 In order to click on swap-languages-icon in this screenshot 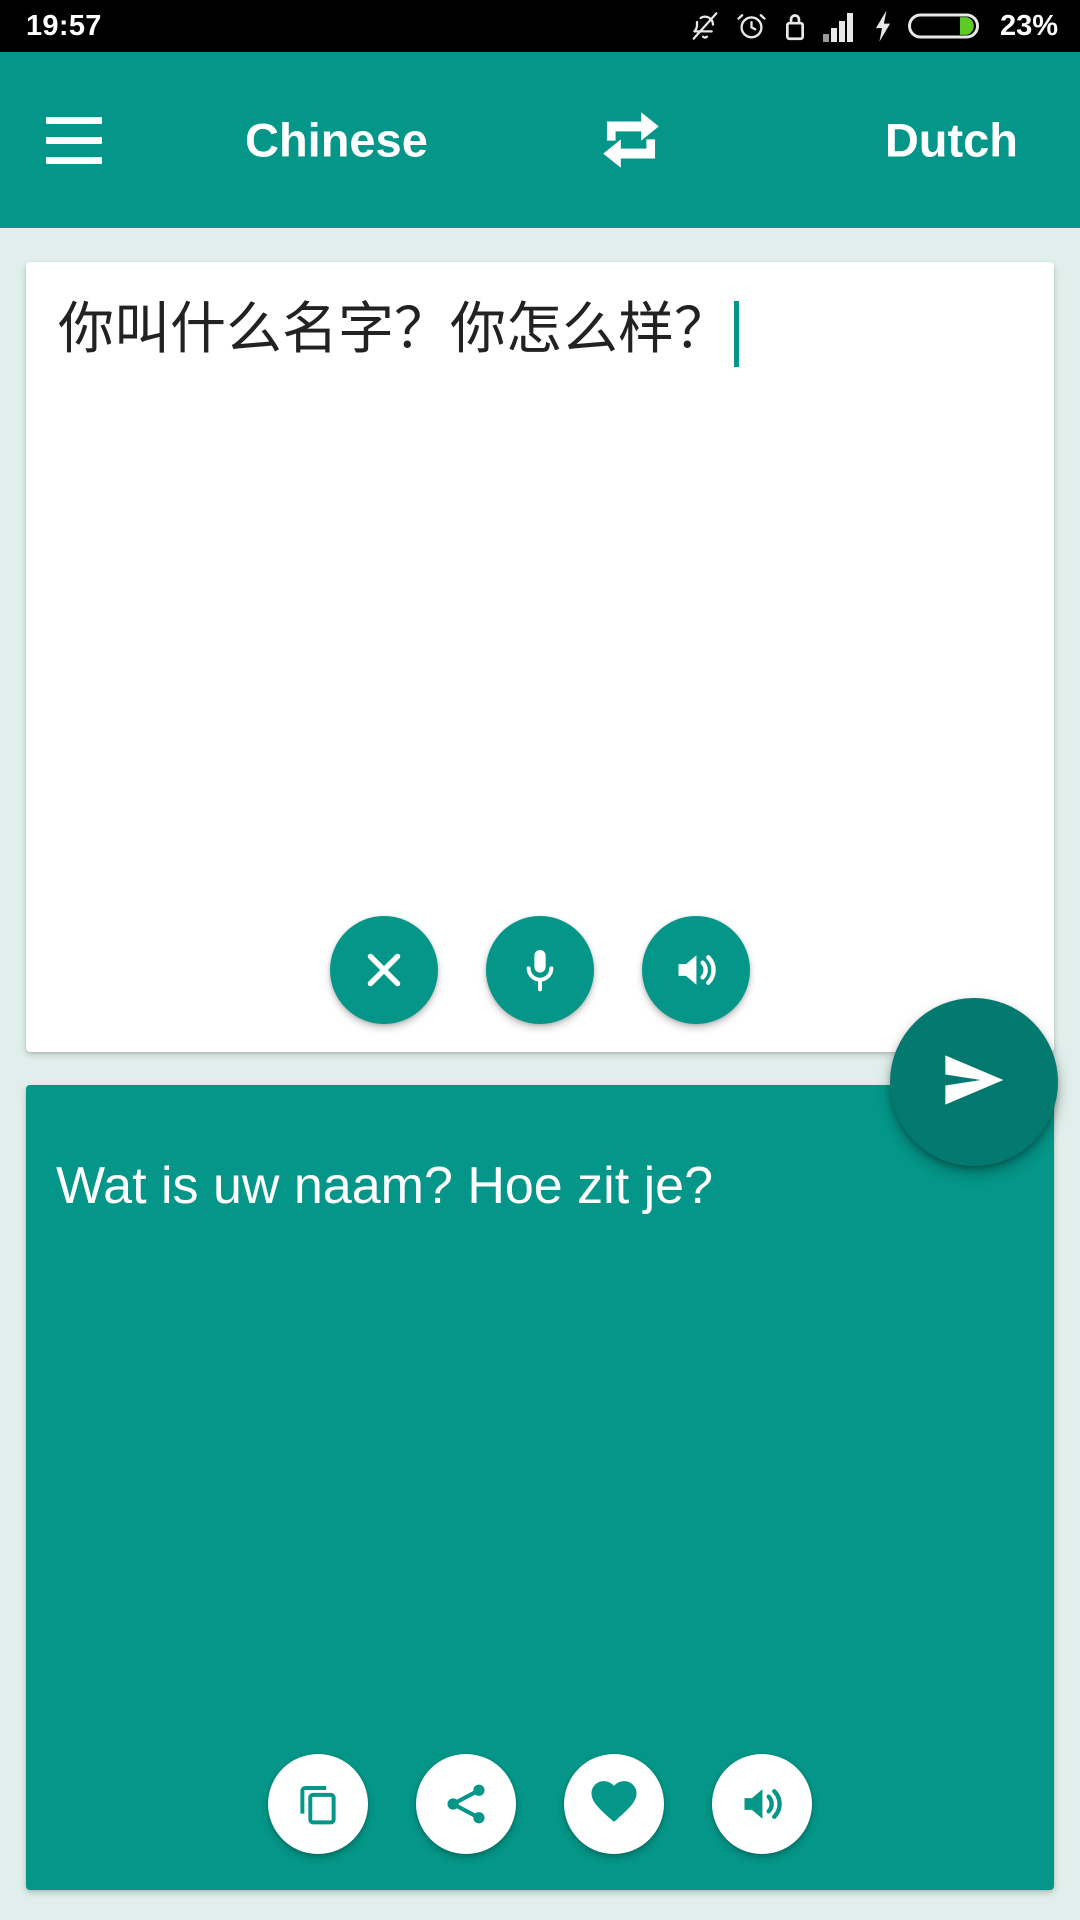, I will do `click(631, 140)`.